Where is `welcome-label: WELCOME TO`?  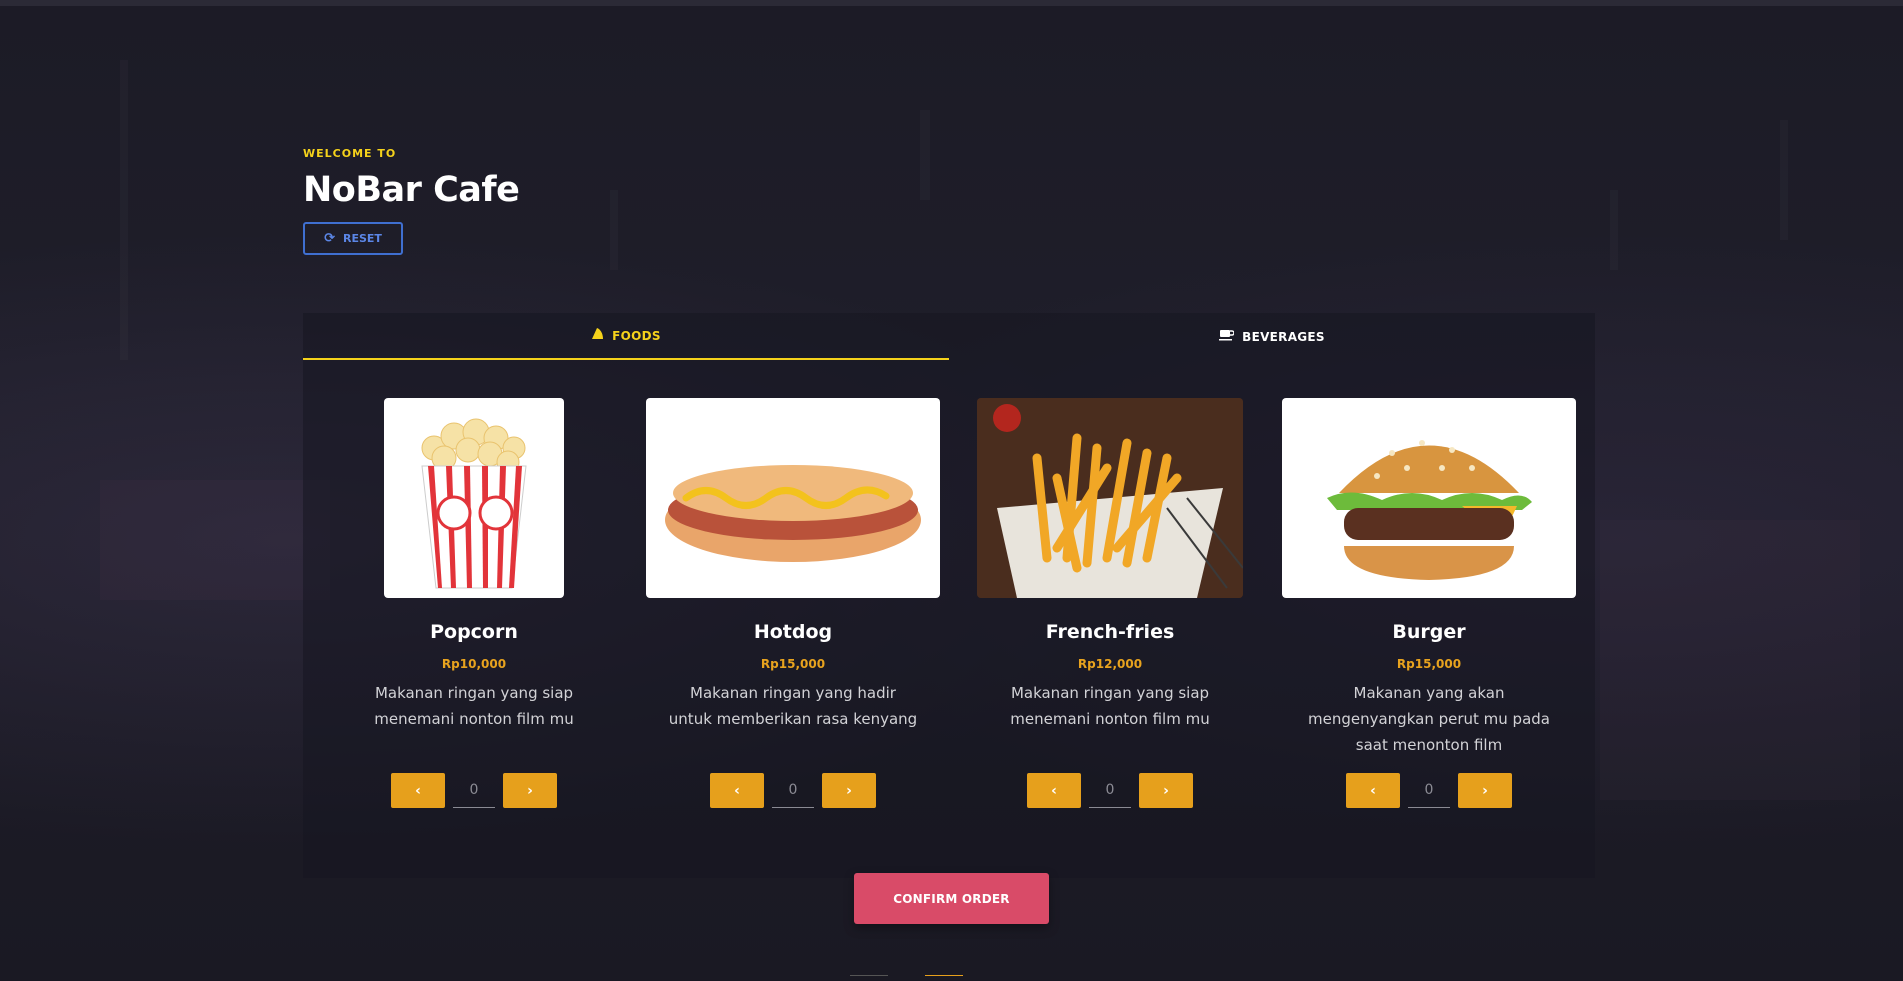
welcome-label: WELCOME TO is located at coordinates (350, 153).